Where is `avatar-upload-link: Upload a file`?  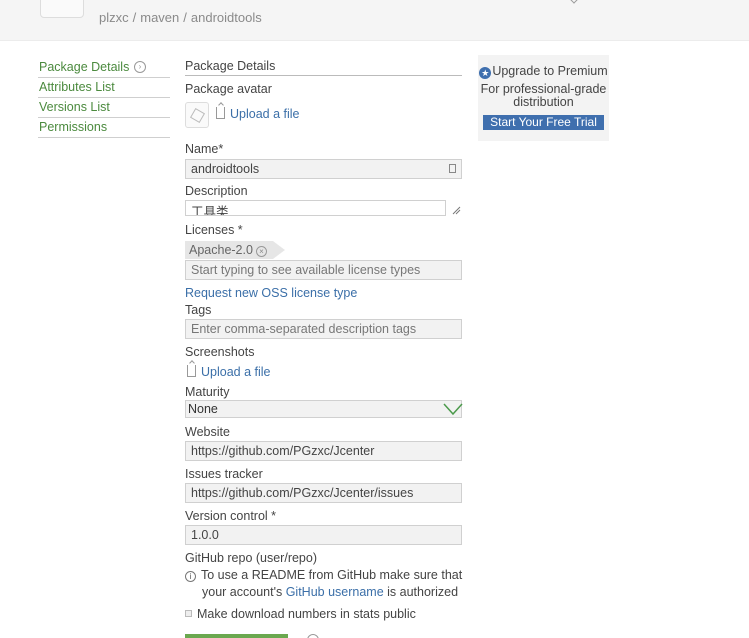 avatar-upload-link: Upload a file is located at coordinates (258, 114).